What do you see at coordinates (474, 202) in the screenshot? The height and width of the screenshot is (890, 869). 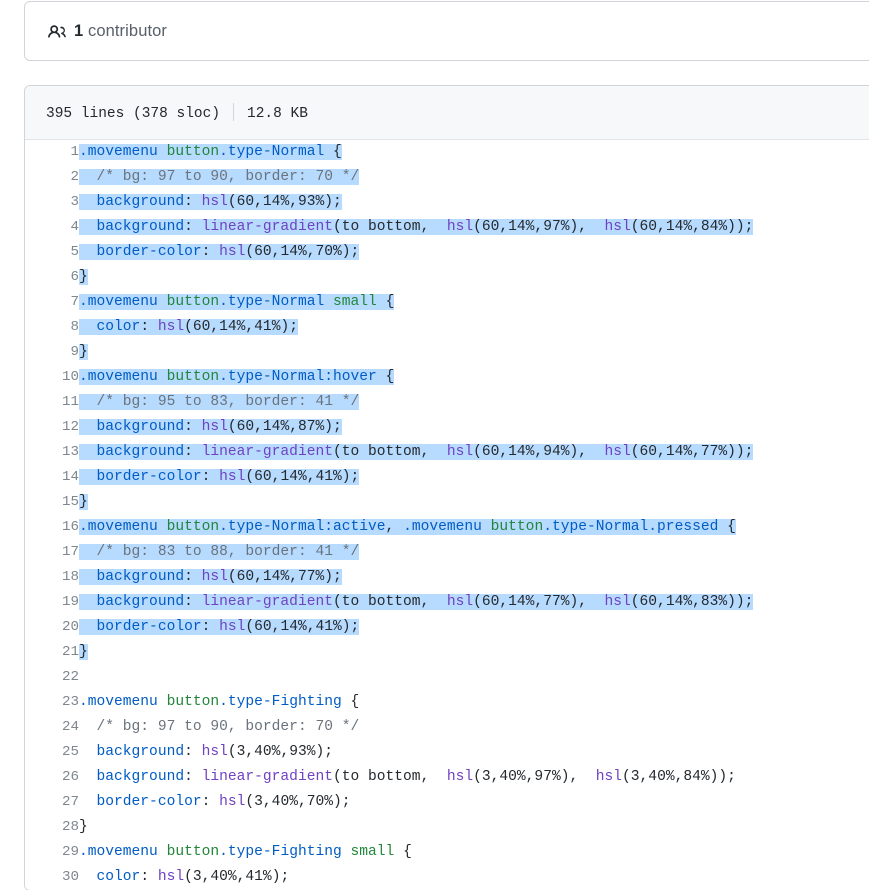 I see `line-content: background: hsl(60,14%,93%);` at bounding box center [474, 202].